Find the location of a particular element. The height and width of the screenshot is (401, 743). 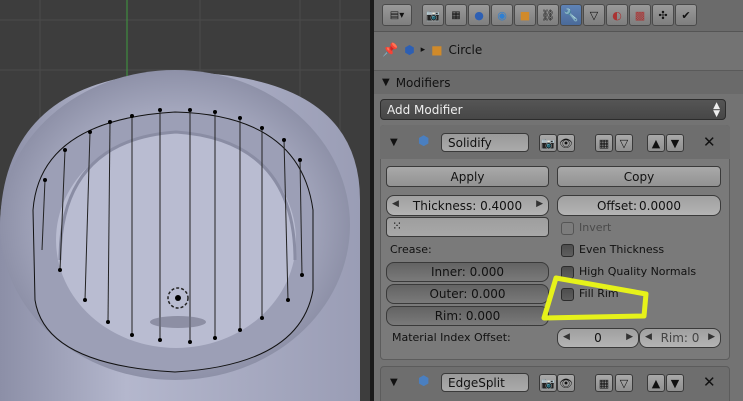

rim-material-label: Rim: 0 is located at coordinates (680, 338).